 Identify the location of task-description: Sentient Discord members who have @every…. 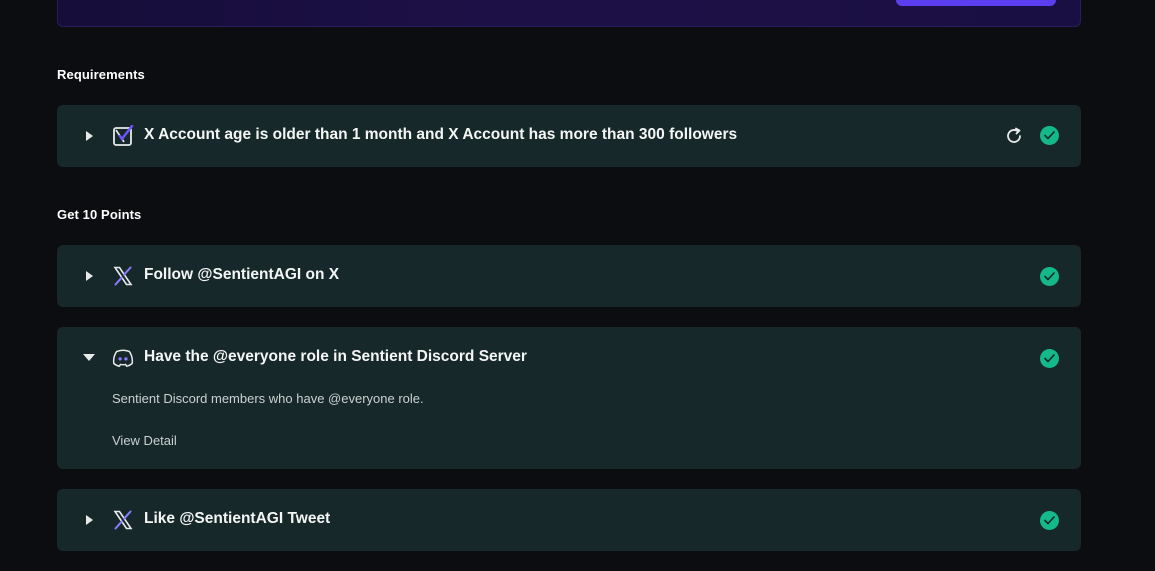
(268, 398).